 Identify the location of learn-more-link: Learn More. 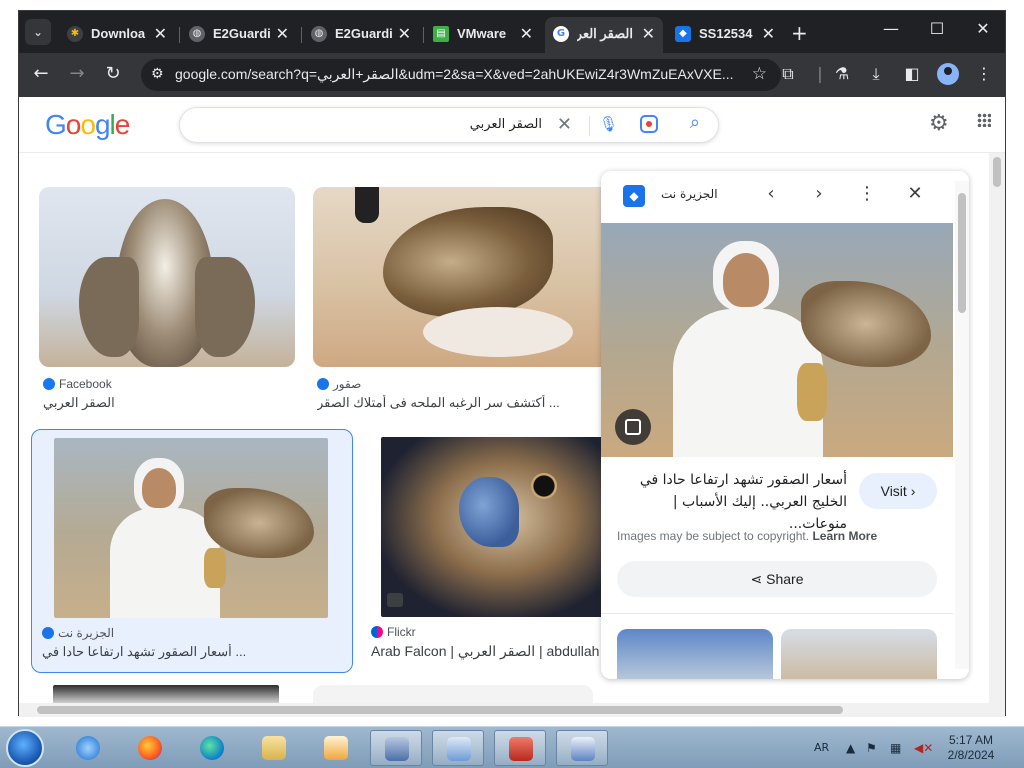
(844, 536).